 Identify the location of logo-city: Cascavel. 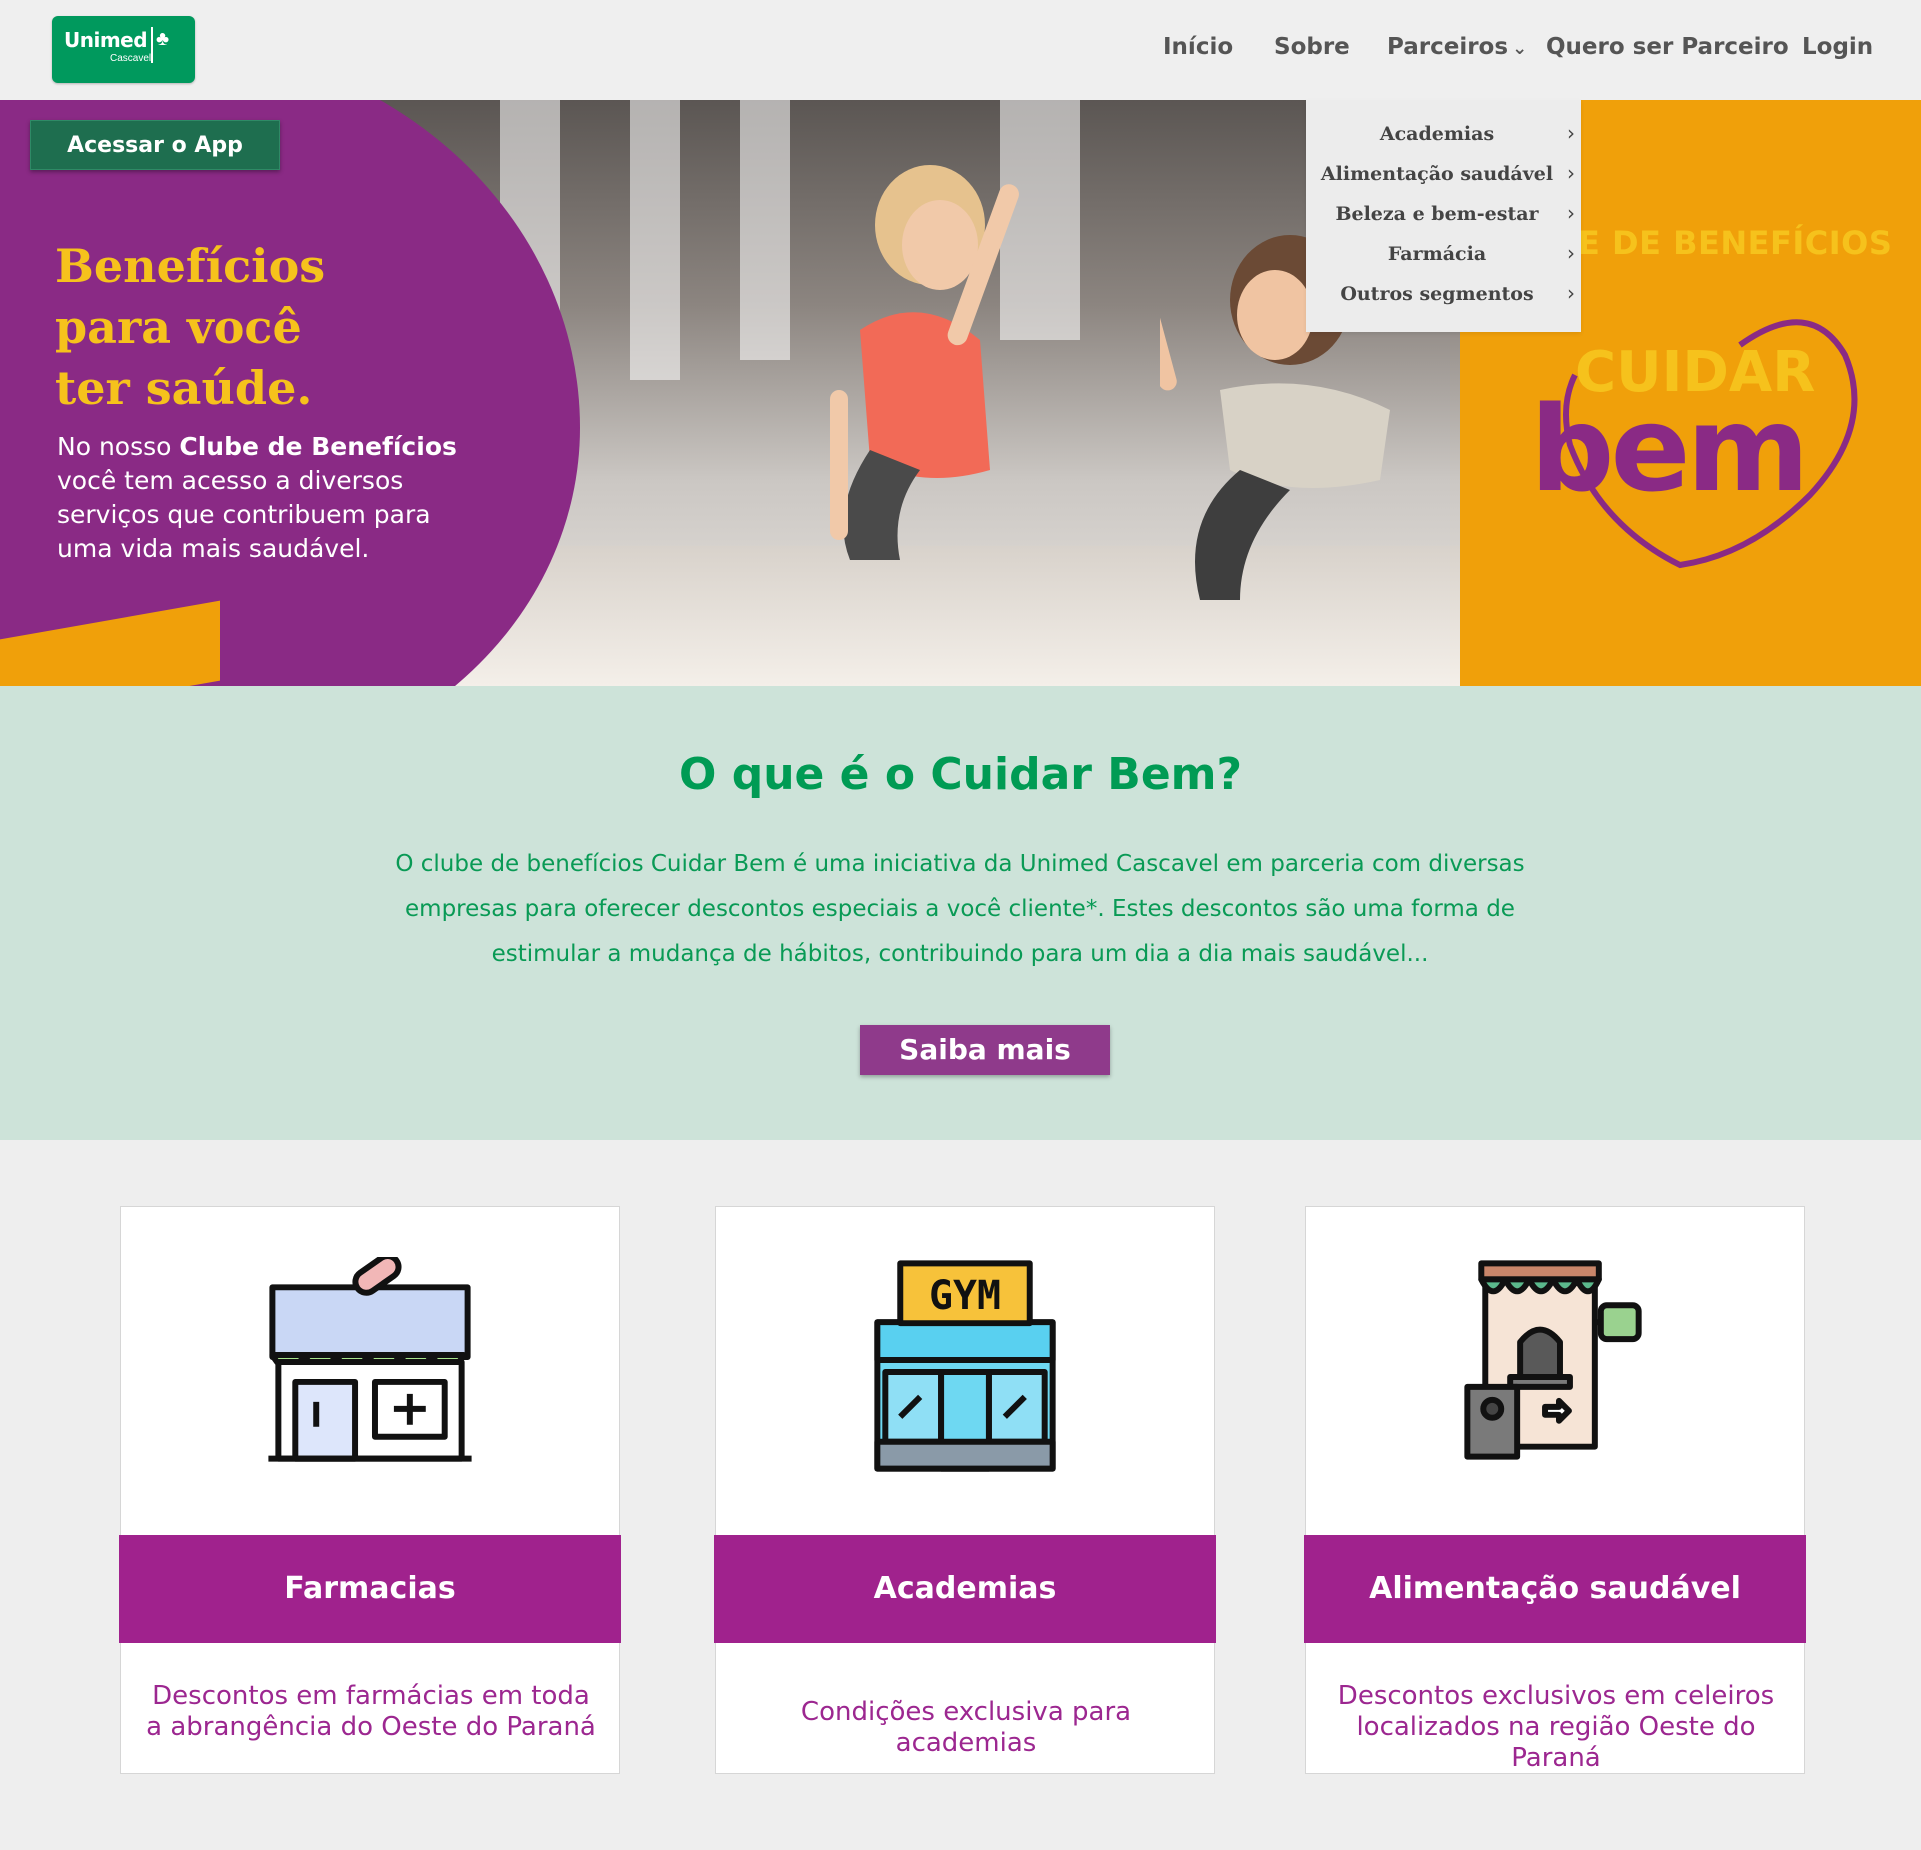
(131, 58).